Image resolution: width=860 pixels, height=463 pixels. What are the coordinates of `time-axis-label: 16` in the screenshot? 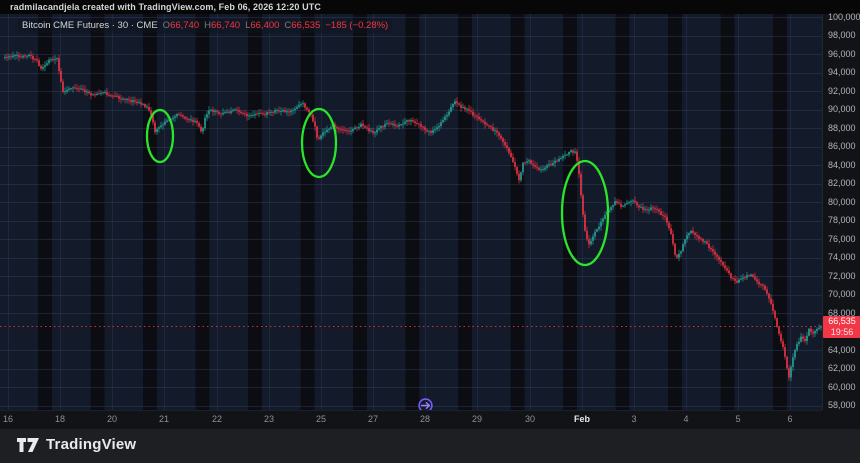 It's located at (8, 419).